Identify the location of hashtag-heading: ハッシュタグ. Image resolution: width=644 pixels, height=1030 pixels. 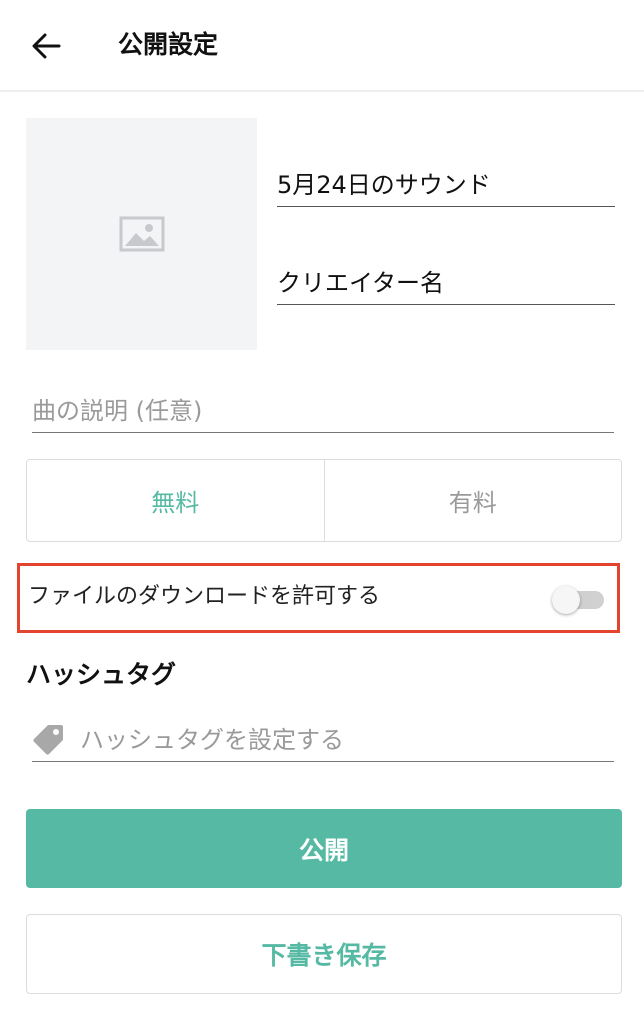
(101, 674).